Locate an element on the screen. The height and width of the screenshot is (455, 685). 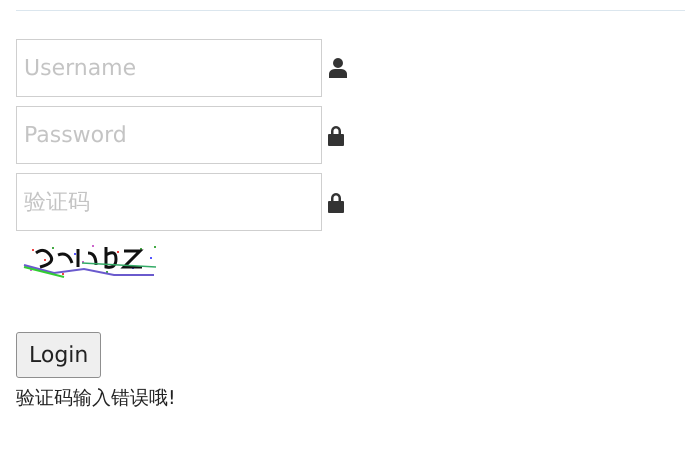
user-icon is located at coordinates (338, 68).